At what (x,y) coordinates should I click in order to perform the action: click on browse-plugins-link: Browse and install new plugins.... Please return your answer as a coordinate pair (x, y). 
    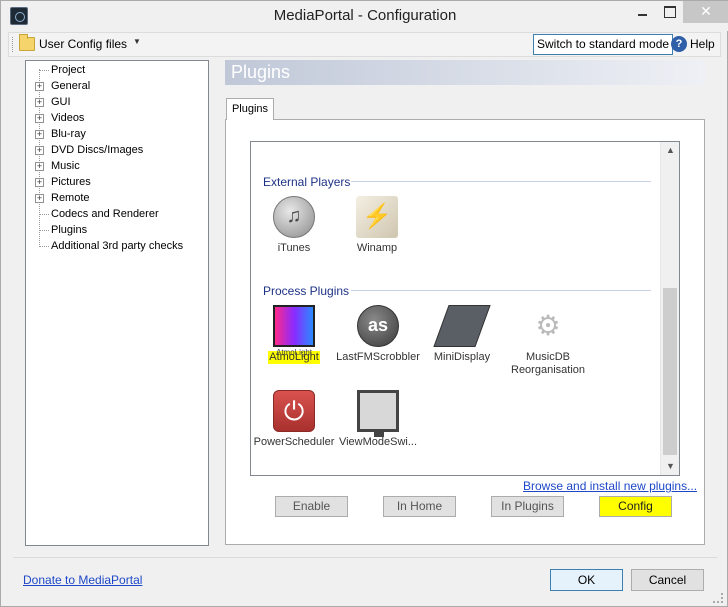
    Looking at the image, I should click on (610, 486).